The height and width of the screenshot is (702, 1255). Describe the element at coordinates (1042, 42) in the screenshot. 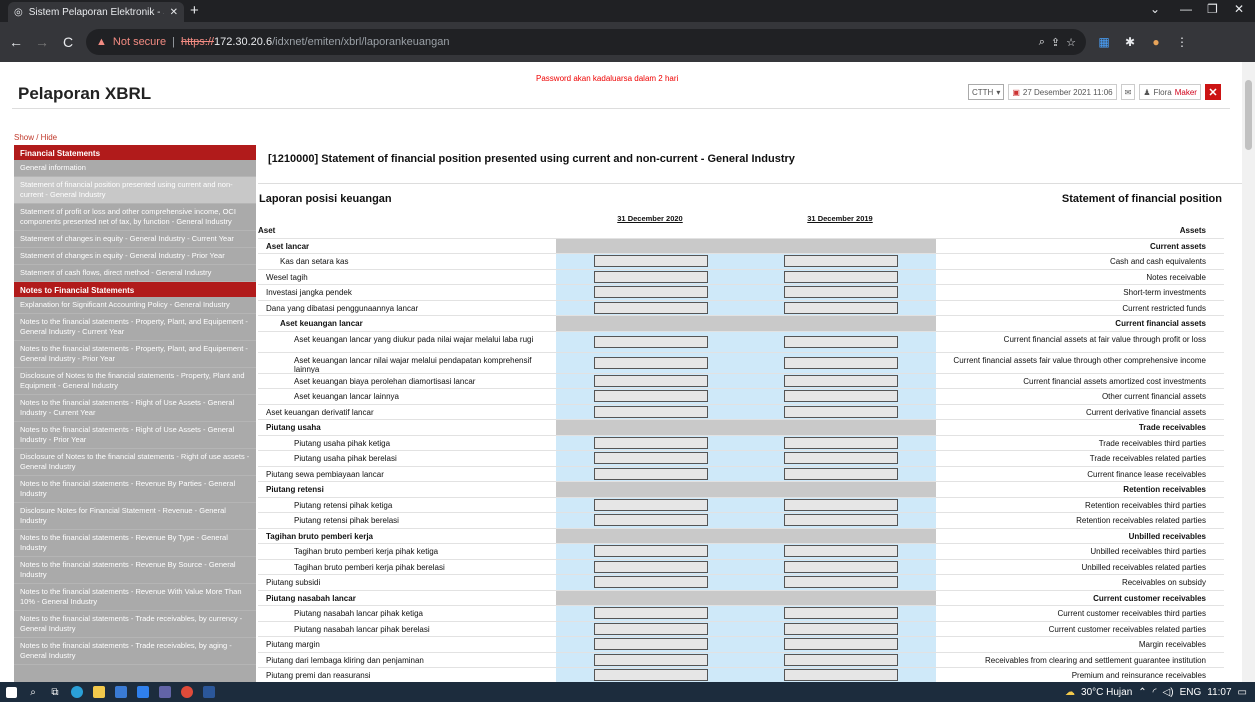

I see `zoom-icon: ⌕` at that location.